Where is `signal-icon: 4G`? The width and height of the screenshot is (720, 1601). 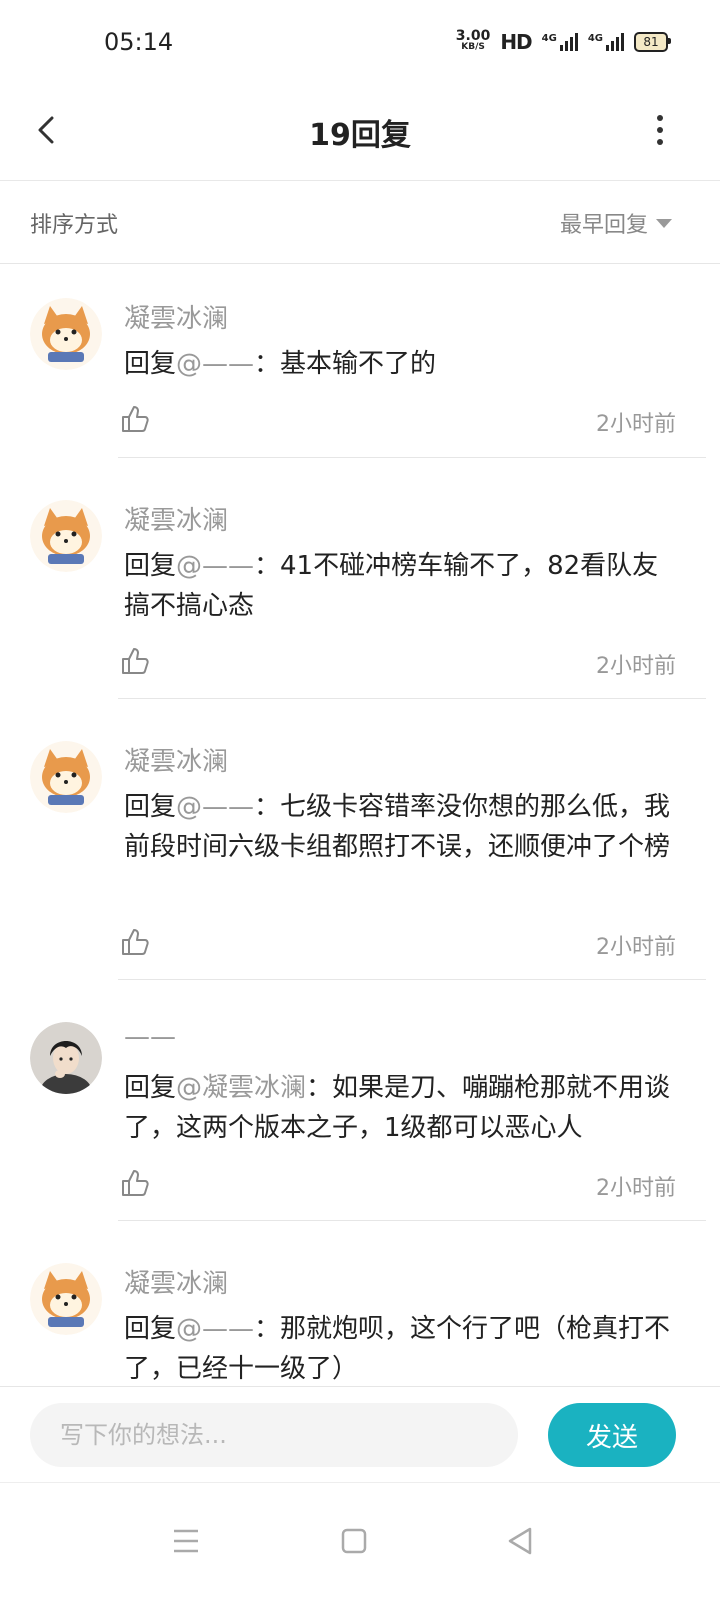 signal-icon: 4G is located at coordinates (560, 42).